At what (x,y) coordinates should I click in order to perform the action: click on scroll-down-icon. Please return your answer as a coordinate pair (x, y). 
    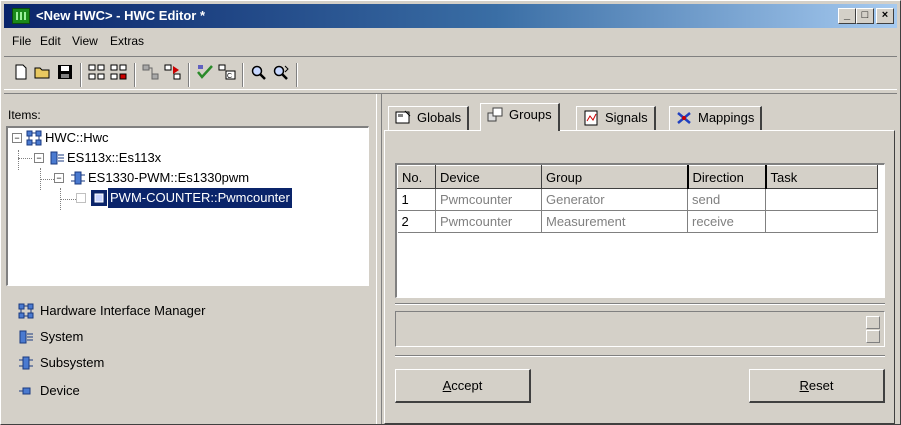
    Looking at the image, I should click on (873, 336).